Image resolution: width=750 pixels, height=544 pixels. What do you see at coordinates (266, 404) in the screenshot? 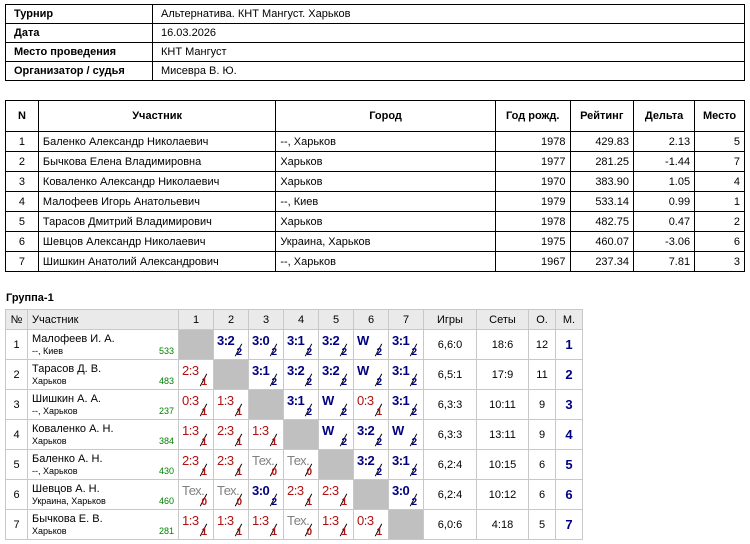
I see `diagonal-cell` at bounding box center [266, 404].